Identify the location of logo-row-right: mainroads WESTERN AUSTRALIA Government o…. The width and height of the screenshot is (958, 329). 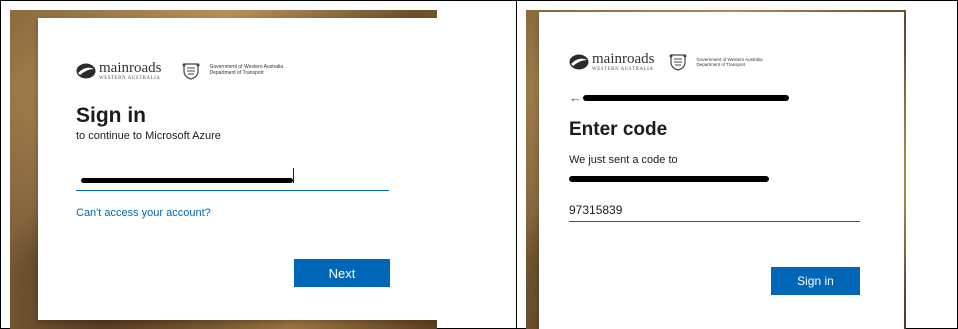
(666, 62).